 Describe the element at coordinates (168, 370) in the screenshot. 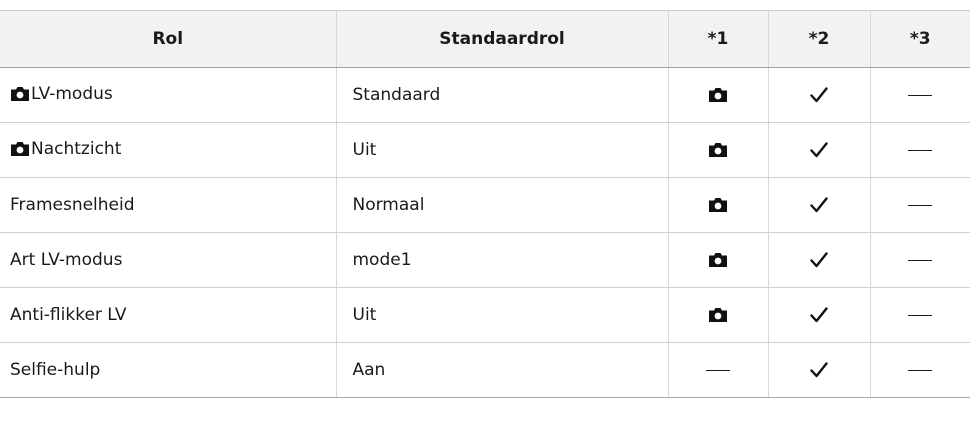

I see `role-cell: Selfie-hulp` at that location.